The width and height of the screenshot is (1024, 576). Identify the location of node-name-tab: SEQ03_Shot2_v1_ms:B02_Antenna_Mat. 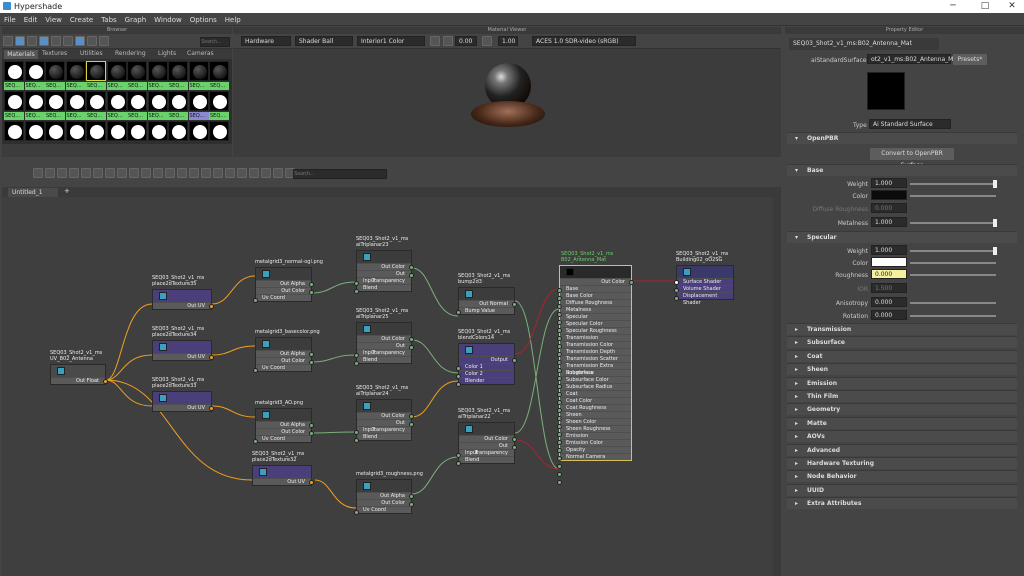
(864, 44).